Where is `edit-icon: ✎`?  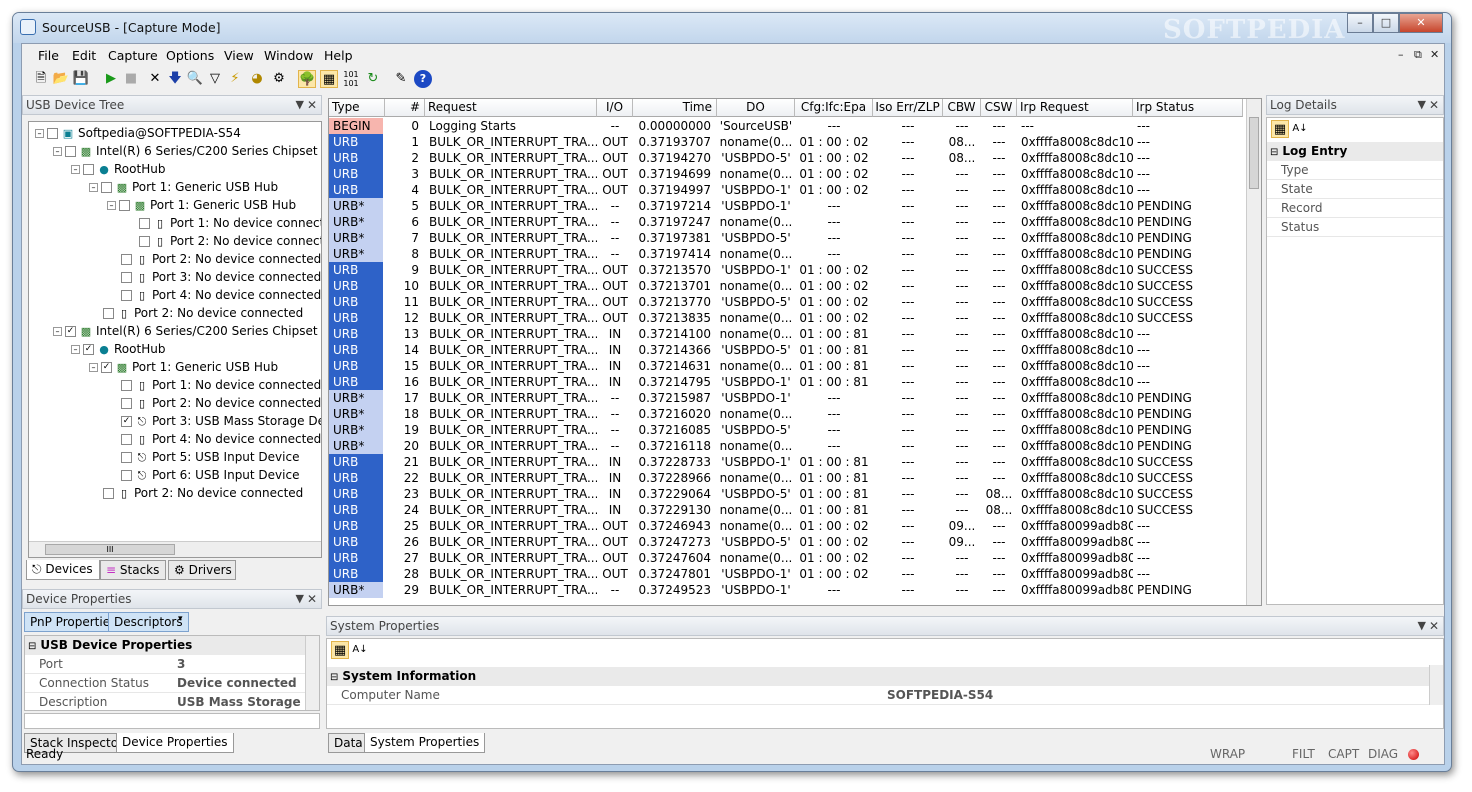
edit-icon: ✎ is located at coordinates (401, 79).